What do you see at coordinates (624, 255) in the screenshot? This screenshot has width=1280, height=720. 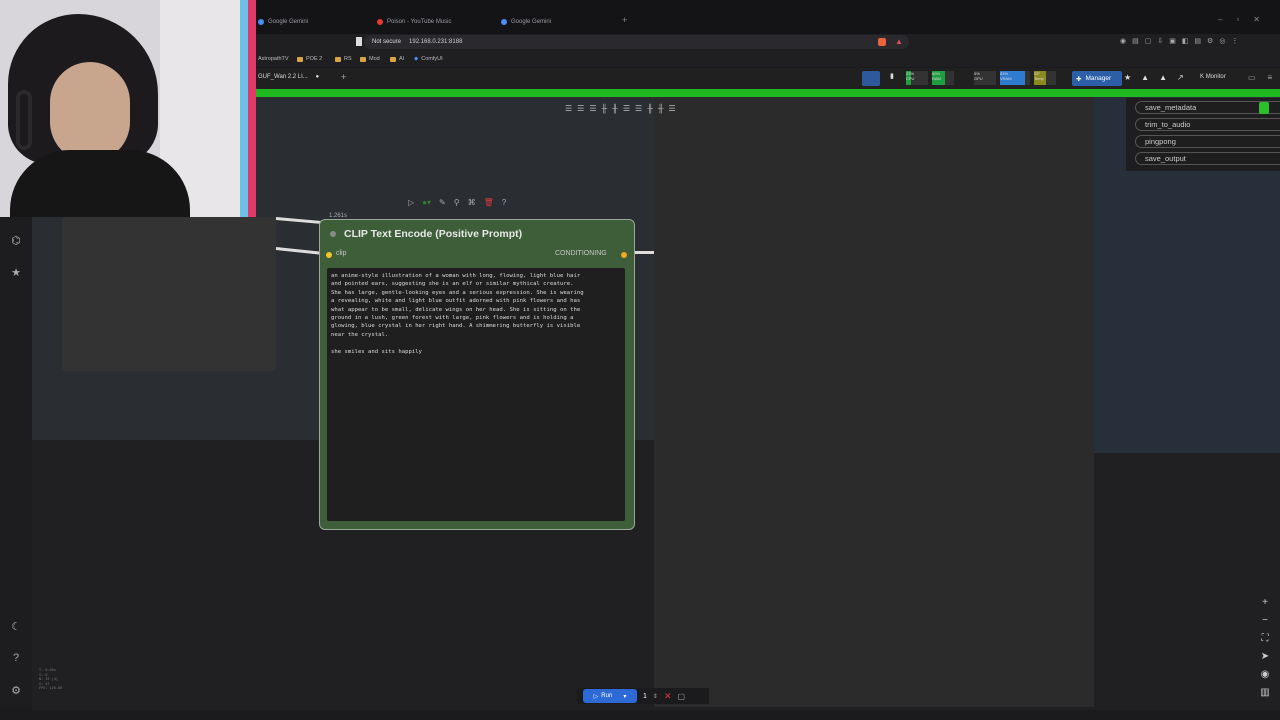 I see `output-slot-dot` at bounding box center [624, 255].